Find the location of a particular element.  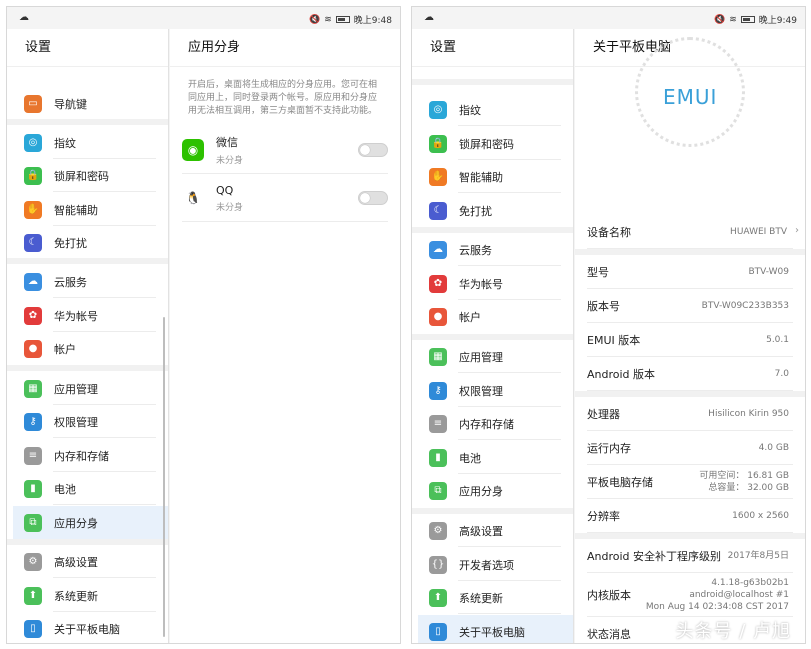

settings-item-label: 高级设置 is located at coordinates (76, 562).